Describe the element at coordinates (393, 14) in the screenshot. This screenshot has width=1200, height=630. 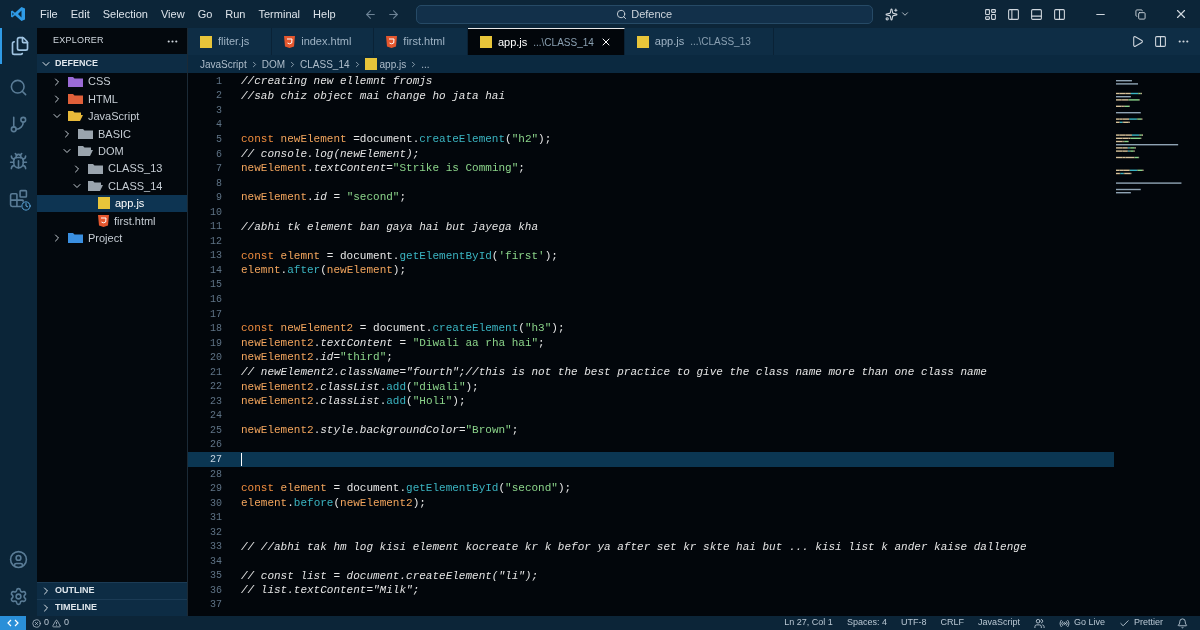
I see `forward-arrow-icon` at that location.